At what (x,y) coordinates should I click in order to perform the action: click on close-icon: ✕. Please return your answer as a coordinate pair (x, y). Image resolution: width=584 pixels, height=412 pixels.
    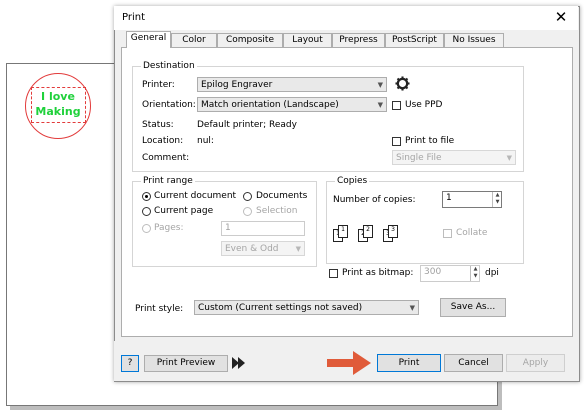
    Looking at the image, I should click on (561, 17).